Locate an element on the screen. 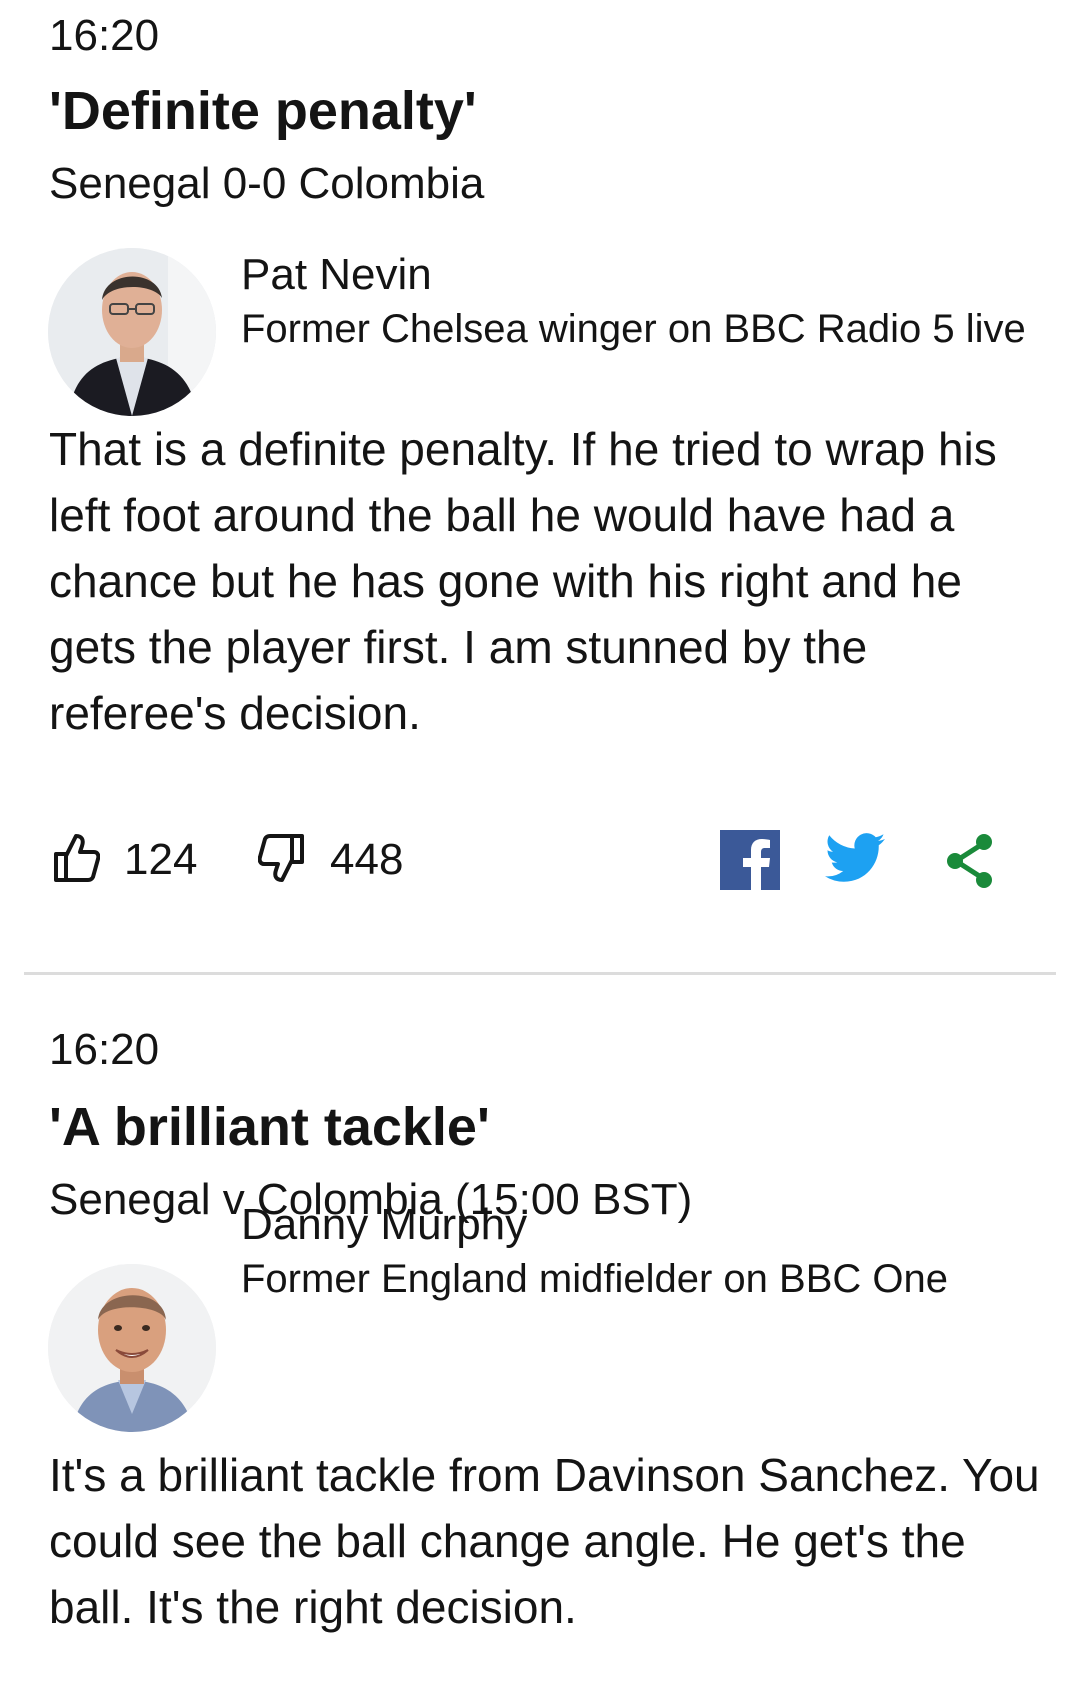 This screenshot has width=1080, height=1684. post-title: 'Definite penalty' is located at coordinates (263, 111).